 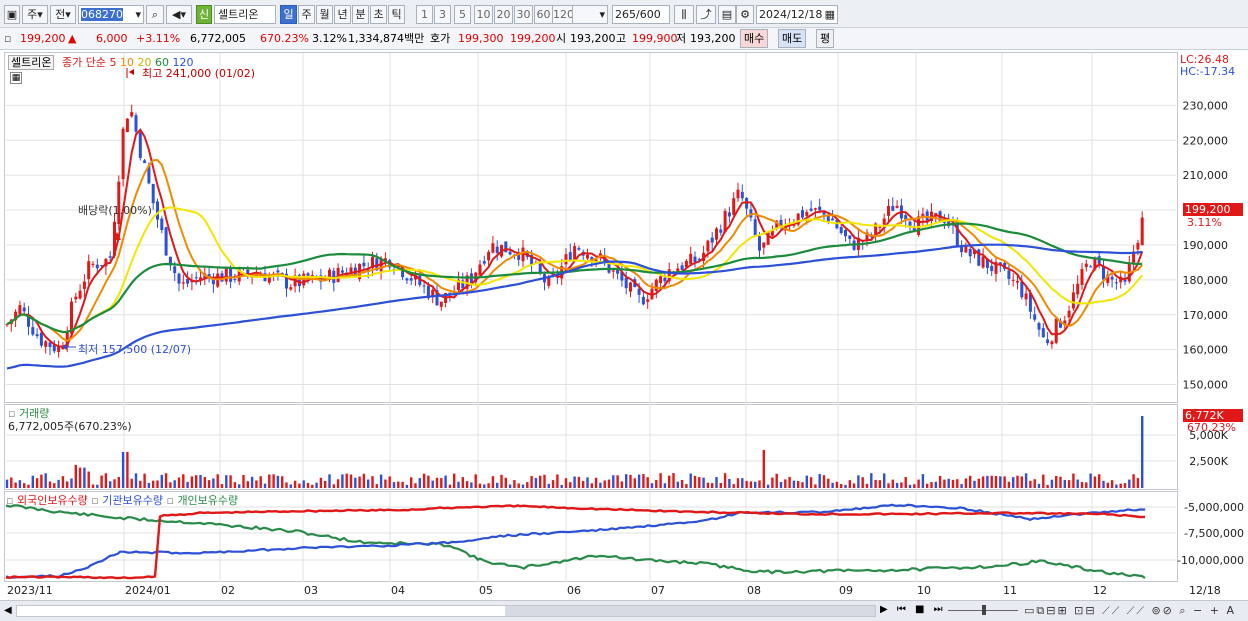 What do you see at coordinates (913, 609) in the screenshot?
I see `playback-controls: ▶ ⏮ ■ ⏭` at bounding box center [913, 609].